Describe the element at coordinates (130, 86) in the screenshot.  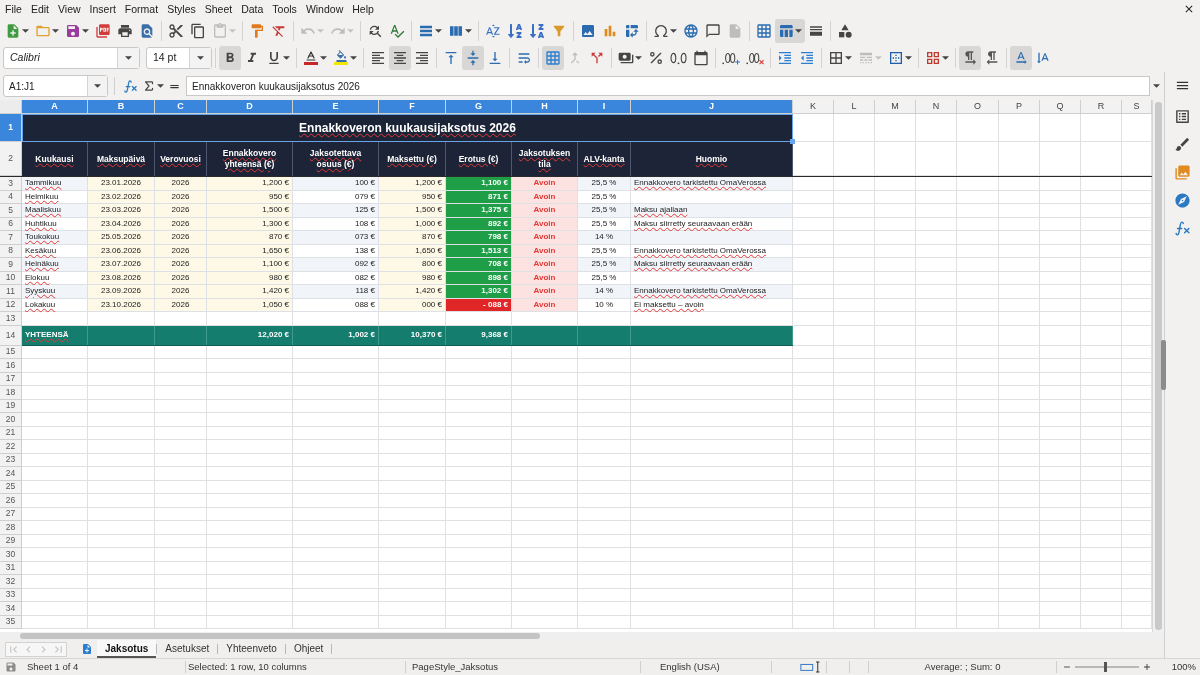
I see `function-wizard-button` at that location.